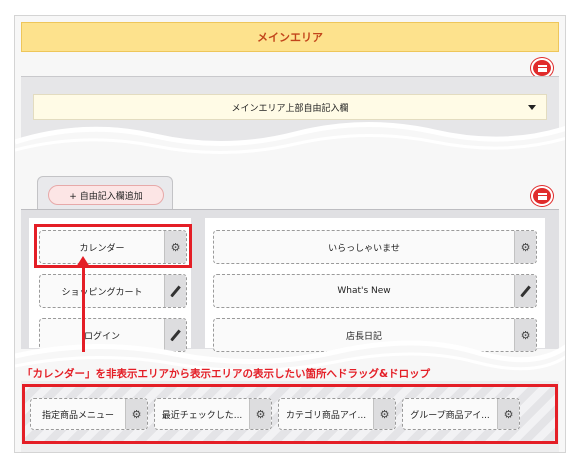 Image resolution: width=580 pixels, height=466 pixels. Describe the element at coordinates (525, 247) in the screenshot. I see `gear-icon: ⚙` at that location.